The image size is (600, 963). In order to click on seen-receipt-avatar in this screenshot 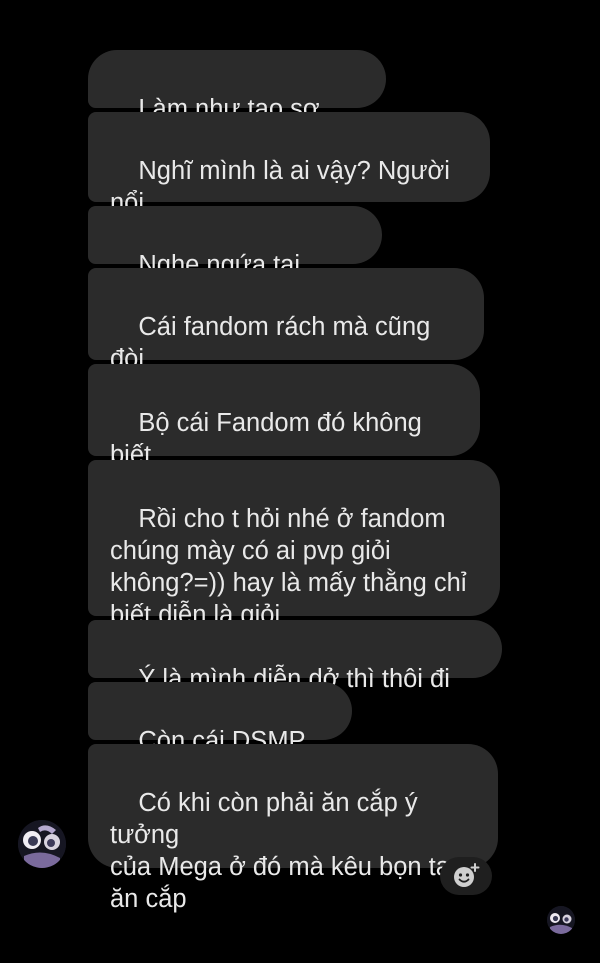, I will do `click(561, 920)`.